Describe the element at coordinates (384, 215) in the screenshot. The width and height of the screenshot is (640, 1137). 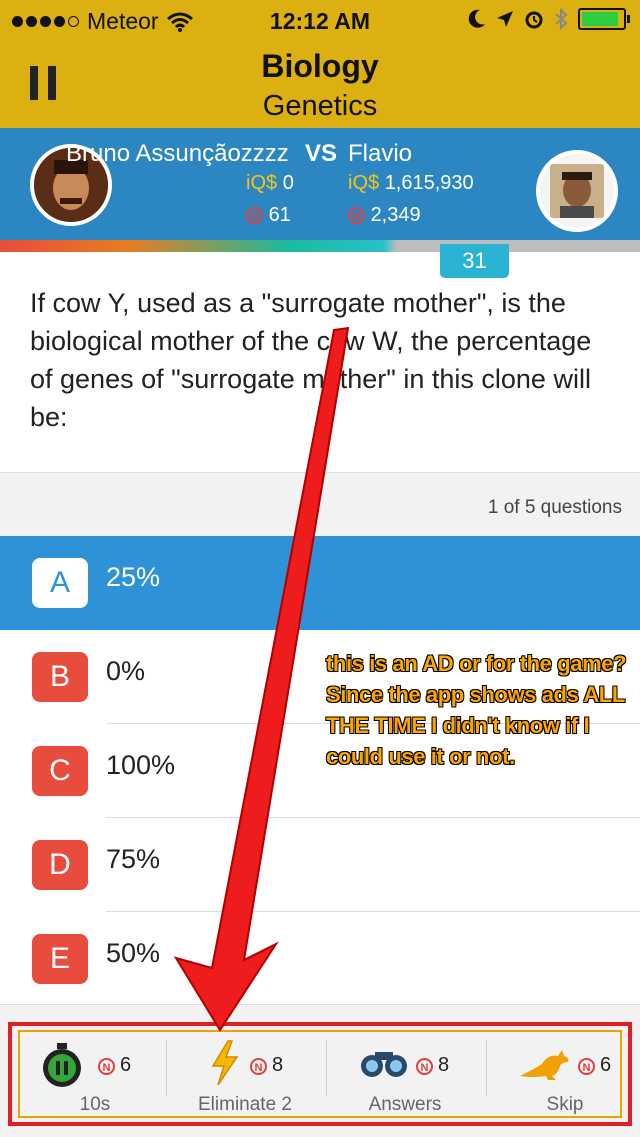
I see `player-right-coins: N 2,349` at that location.